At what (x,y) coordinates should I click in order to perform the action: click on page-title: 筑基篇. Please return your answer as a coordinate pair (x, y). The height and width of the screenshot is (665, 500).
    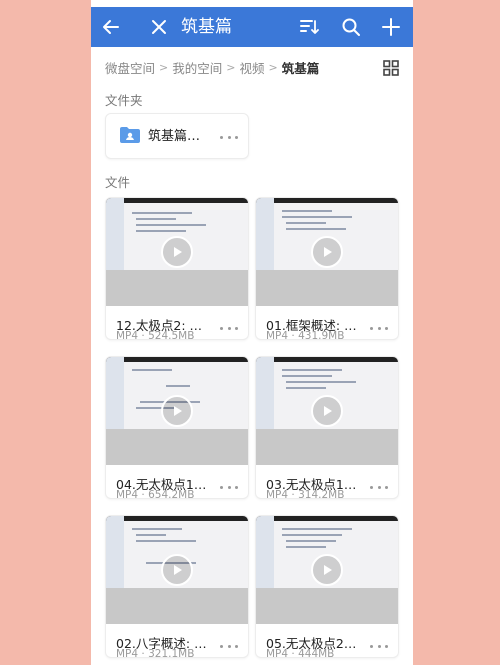
    Looking at the image, I should click on (206, 27).